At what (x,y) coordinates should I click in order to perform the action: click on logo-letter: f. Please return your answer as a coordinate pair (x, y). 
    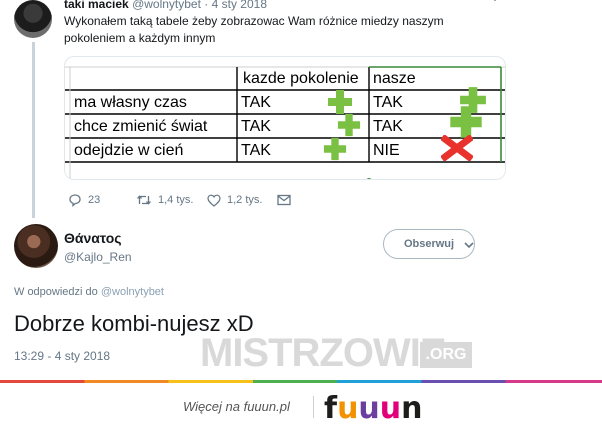
    Looking at the image, I should click on (331, 408).